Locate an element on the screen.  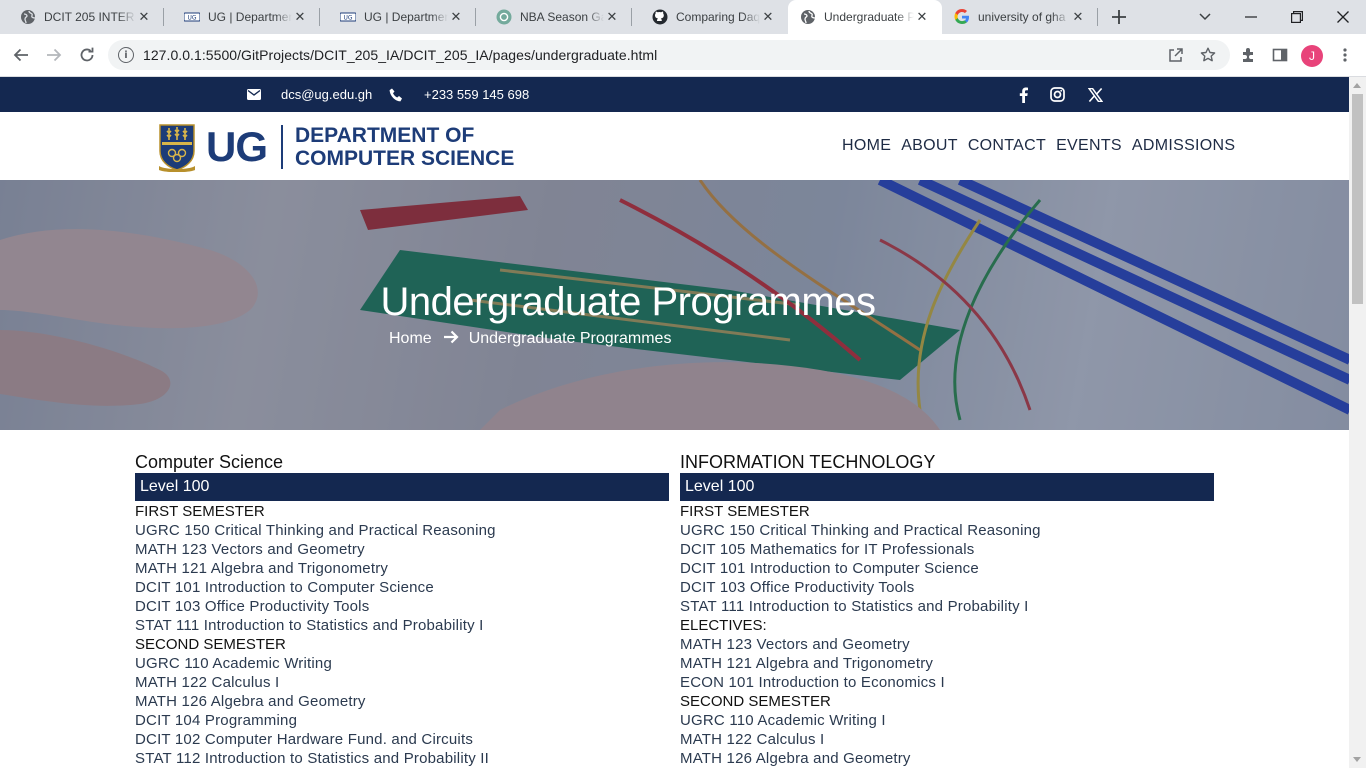
scrollbar-thumb is located at coordinates (1357, 199).